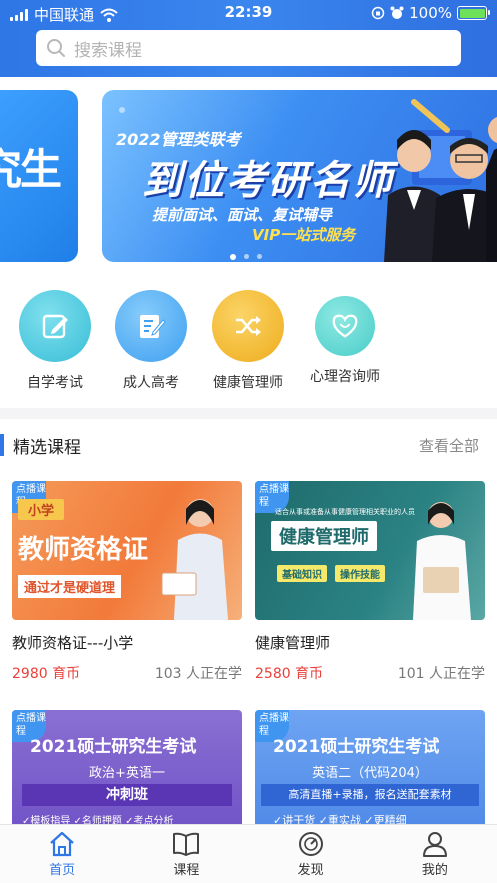 This screenshot has height=883, width=497. Describe the element at coordinates (434, 844) in the screenshot. I see `user-icon` at that location.